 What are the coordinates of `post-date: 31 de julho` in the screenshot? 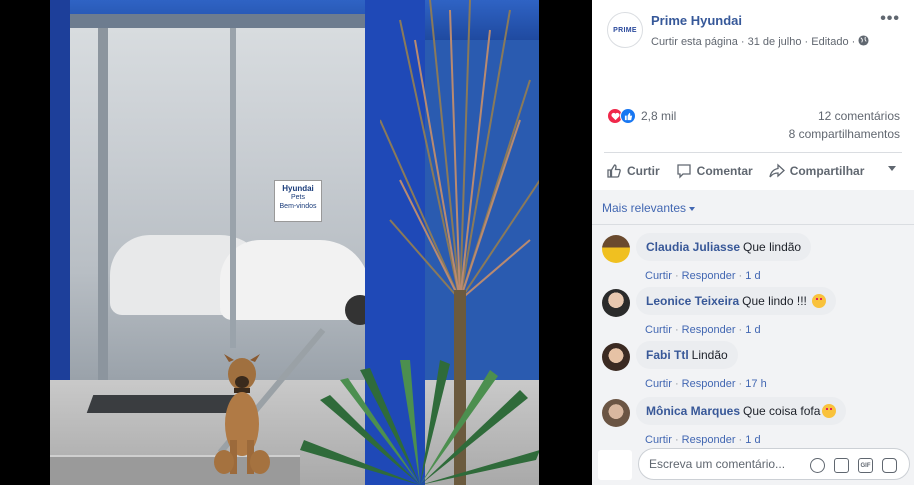 It's located at (775, 42).